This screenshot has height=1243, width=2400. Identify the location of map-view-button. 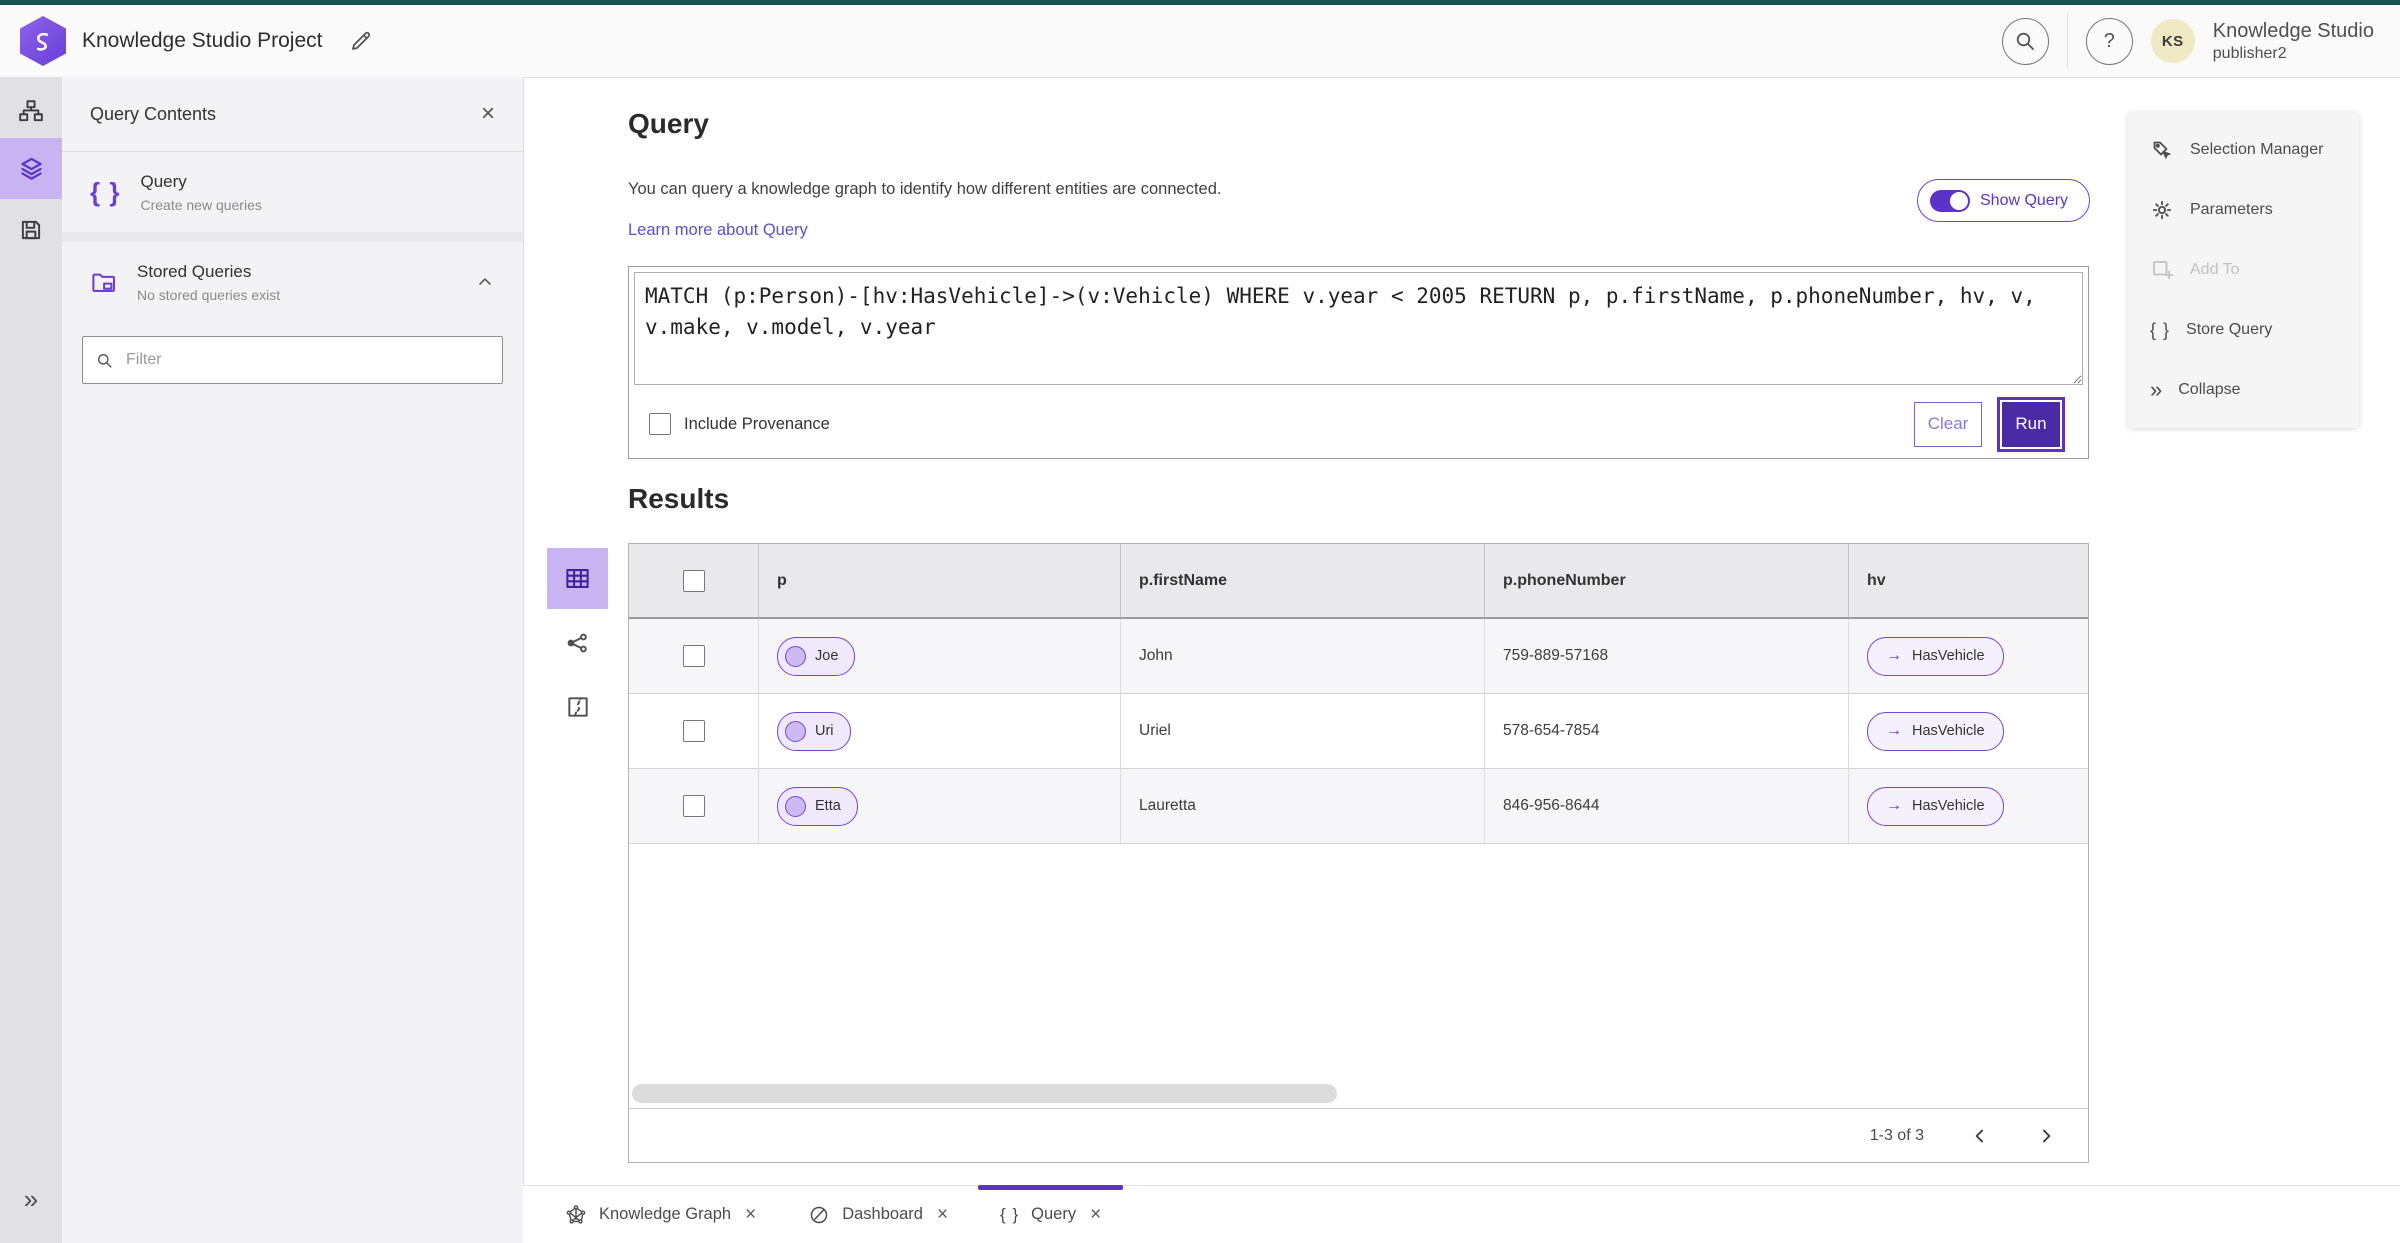
(577, 706).